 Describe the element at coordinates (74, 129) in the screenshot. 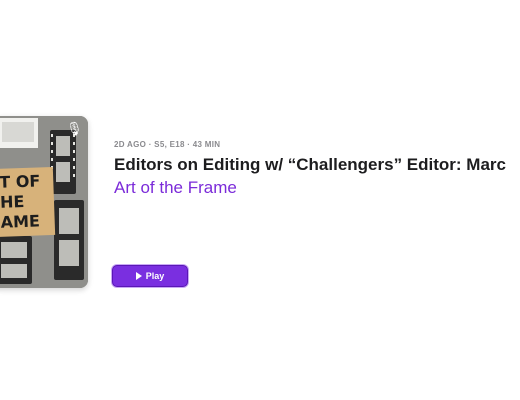

I see `podcast-icon: 🎙` at that location.